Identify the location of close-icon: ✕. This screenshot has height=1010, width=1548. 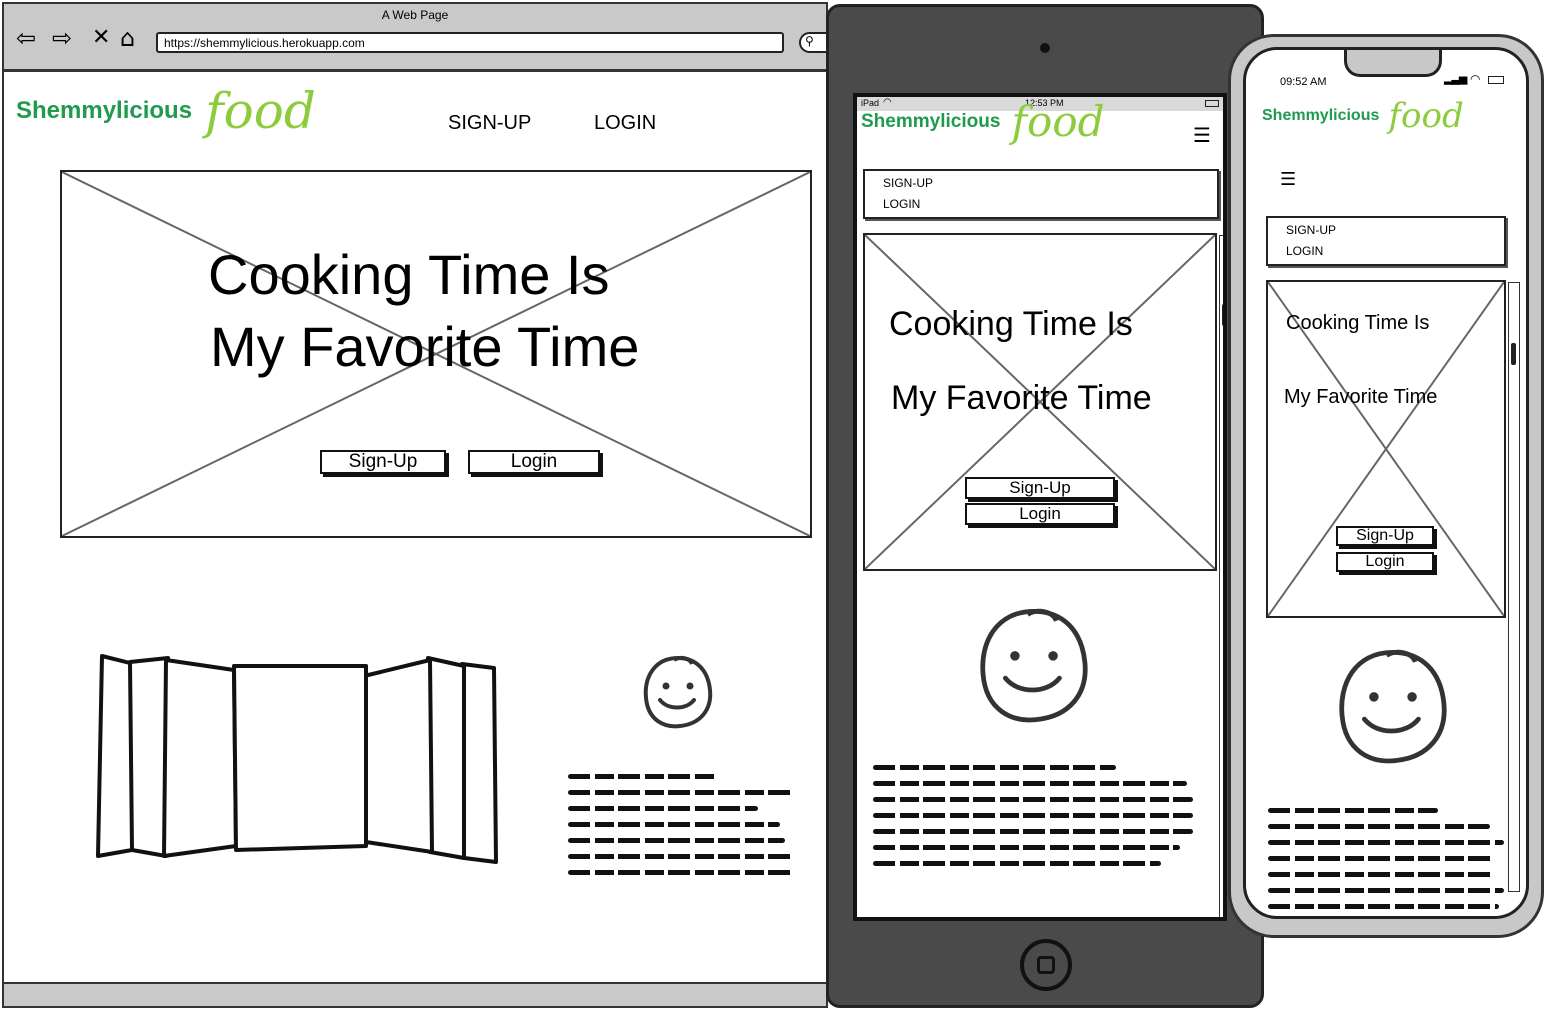
(101, 38).